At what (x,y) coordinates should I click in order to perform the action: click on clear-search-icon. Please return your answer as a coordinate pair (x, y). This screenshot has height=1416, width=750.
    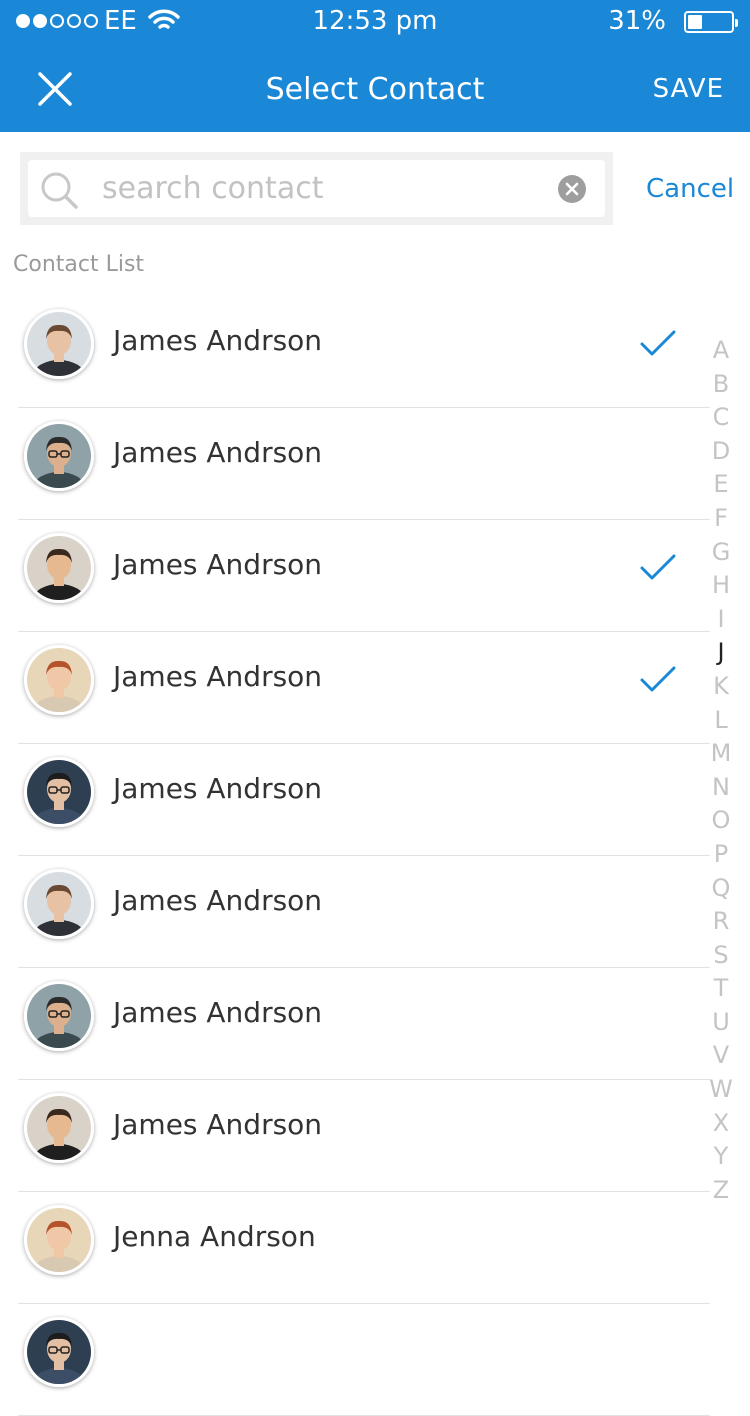
    Looking at the image, I should click on (572, 189).